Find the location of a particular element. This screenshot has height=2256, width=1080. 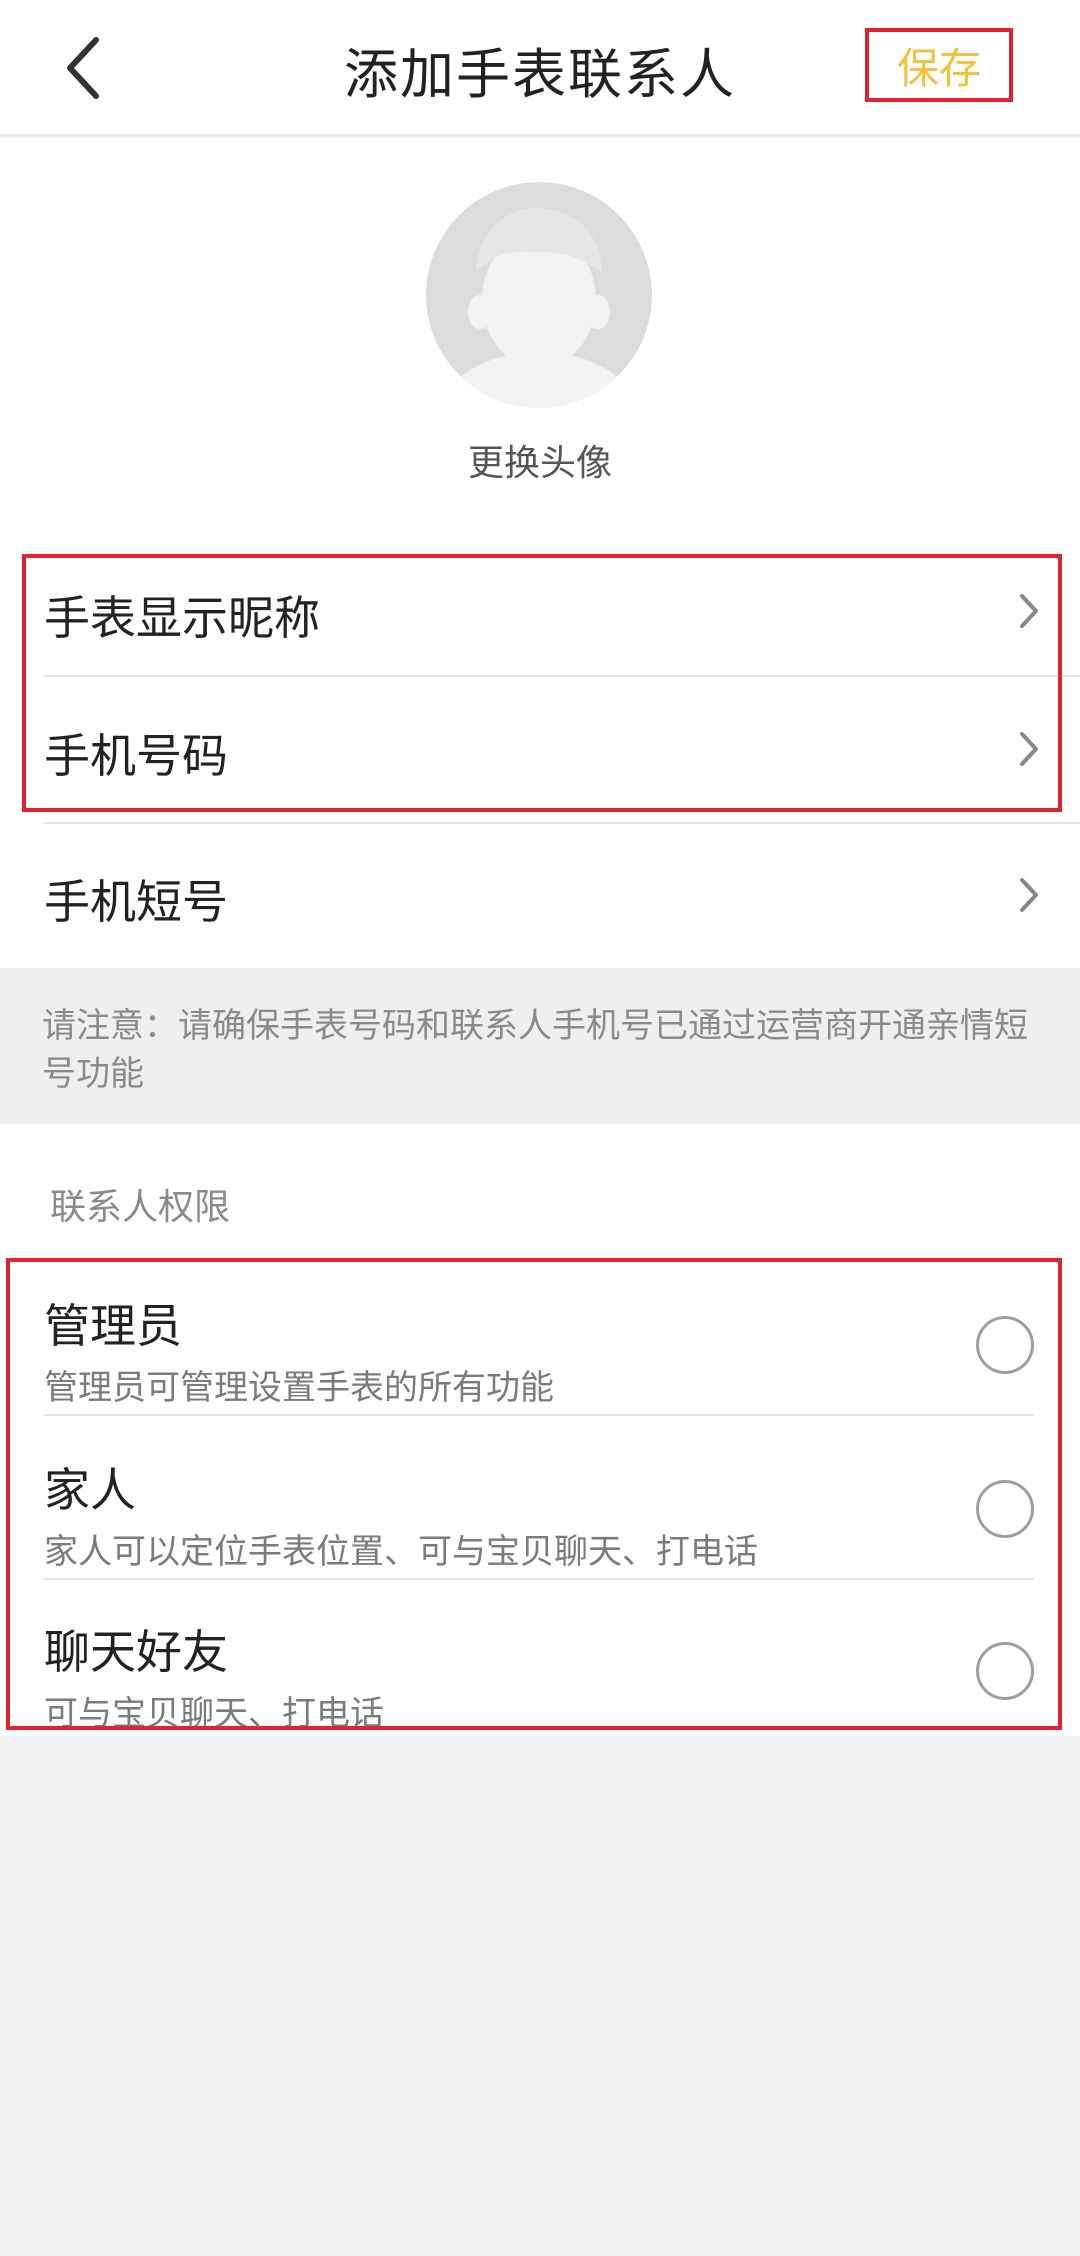

permissions-heading: 联系人权限 is located at coordinates (140, 1207).